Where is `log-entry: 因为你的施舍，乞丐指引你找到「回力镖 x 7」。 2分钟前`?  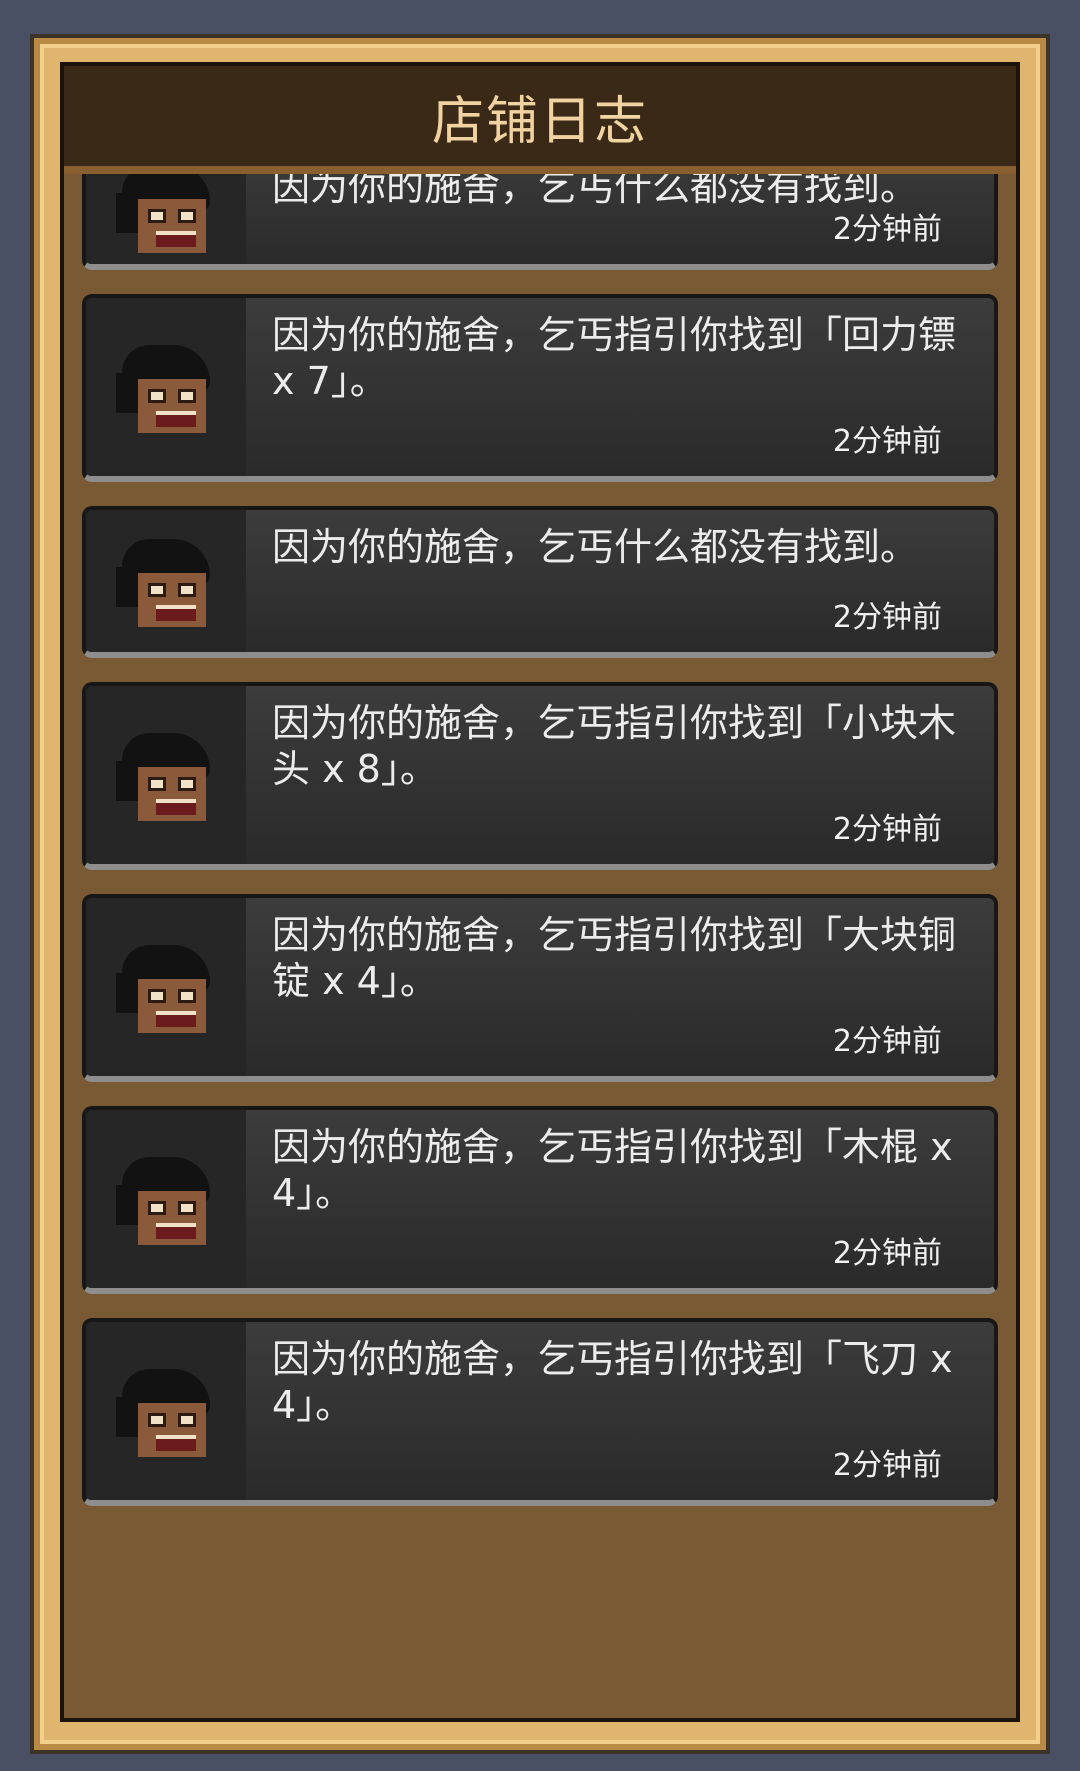
log-entry: 因为你的施舍，乞丐指引你找到「回力镖 x 7」。 2分钟前 is located at coordinates (540, 388).